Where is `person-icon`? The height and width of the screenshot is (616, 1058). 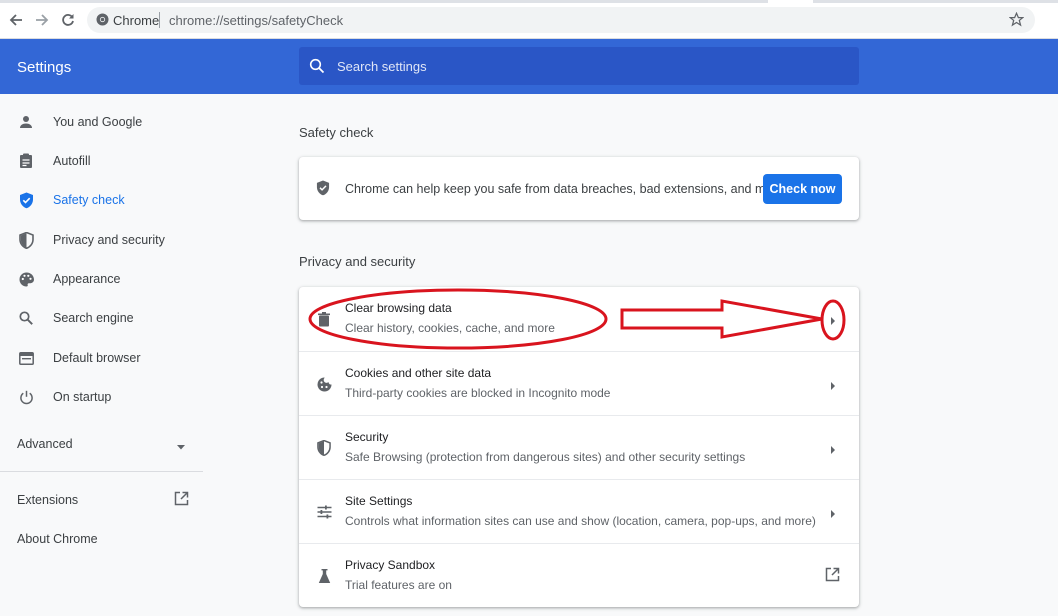 person-icon is located at coordinates (26, 122).